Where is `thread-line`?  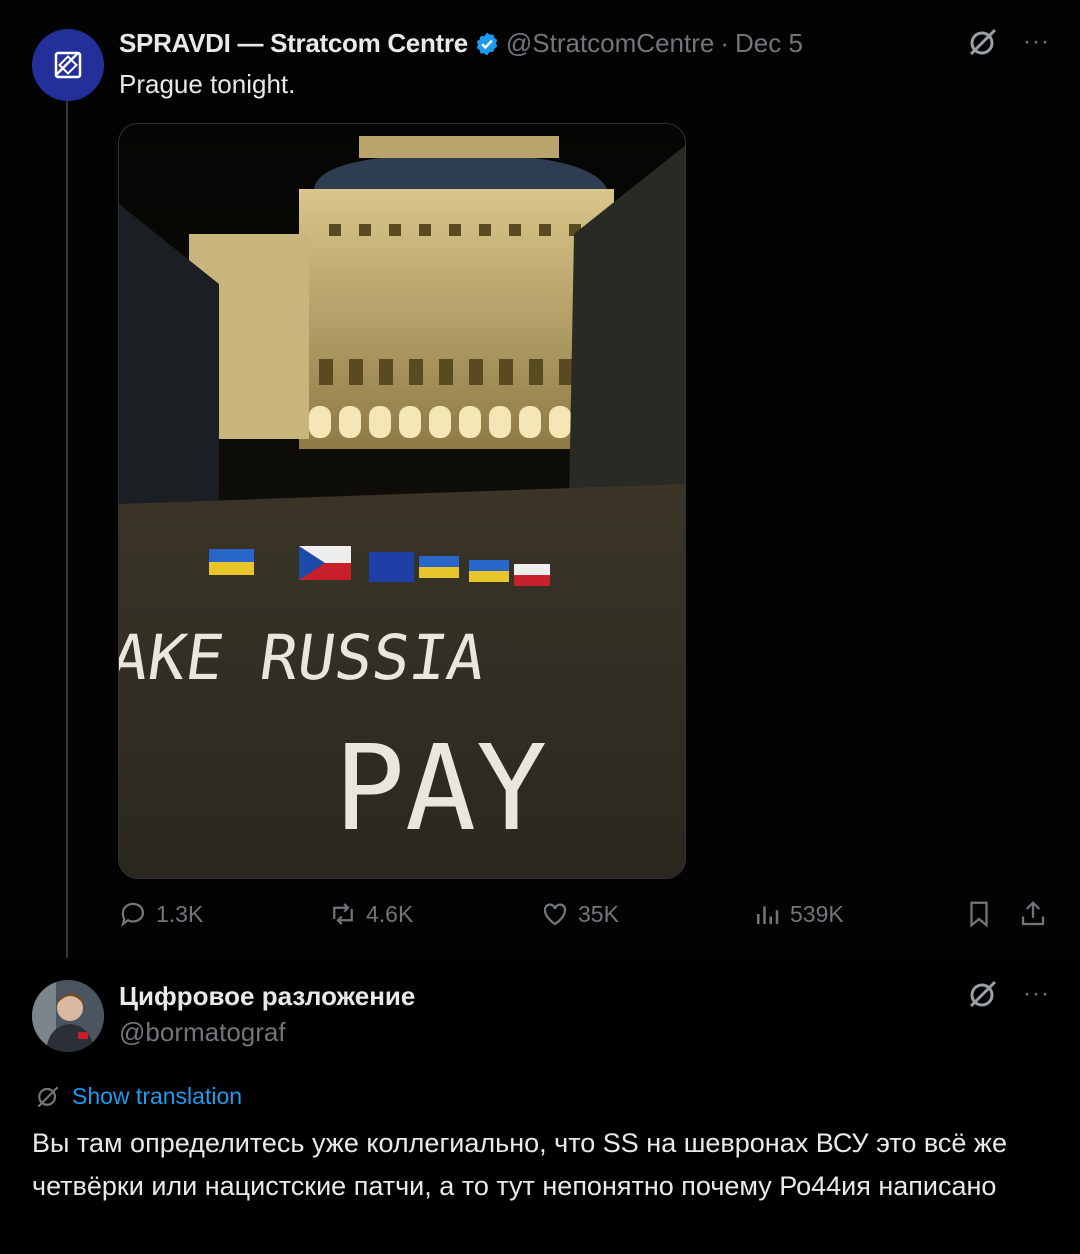 thread-line is located at coordinates (67, 530).